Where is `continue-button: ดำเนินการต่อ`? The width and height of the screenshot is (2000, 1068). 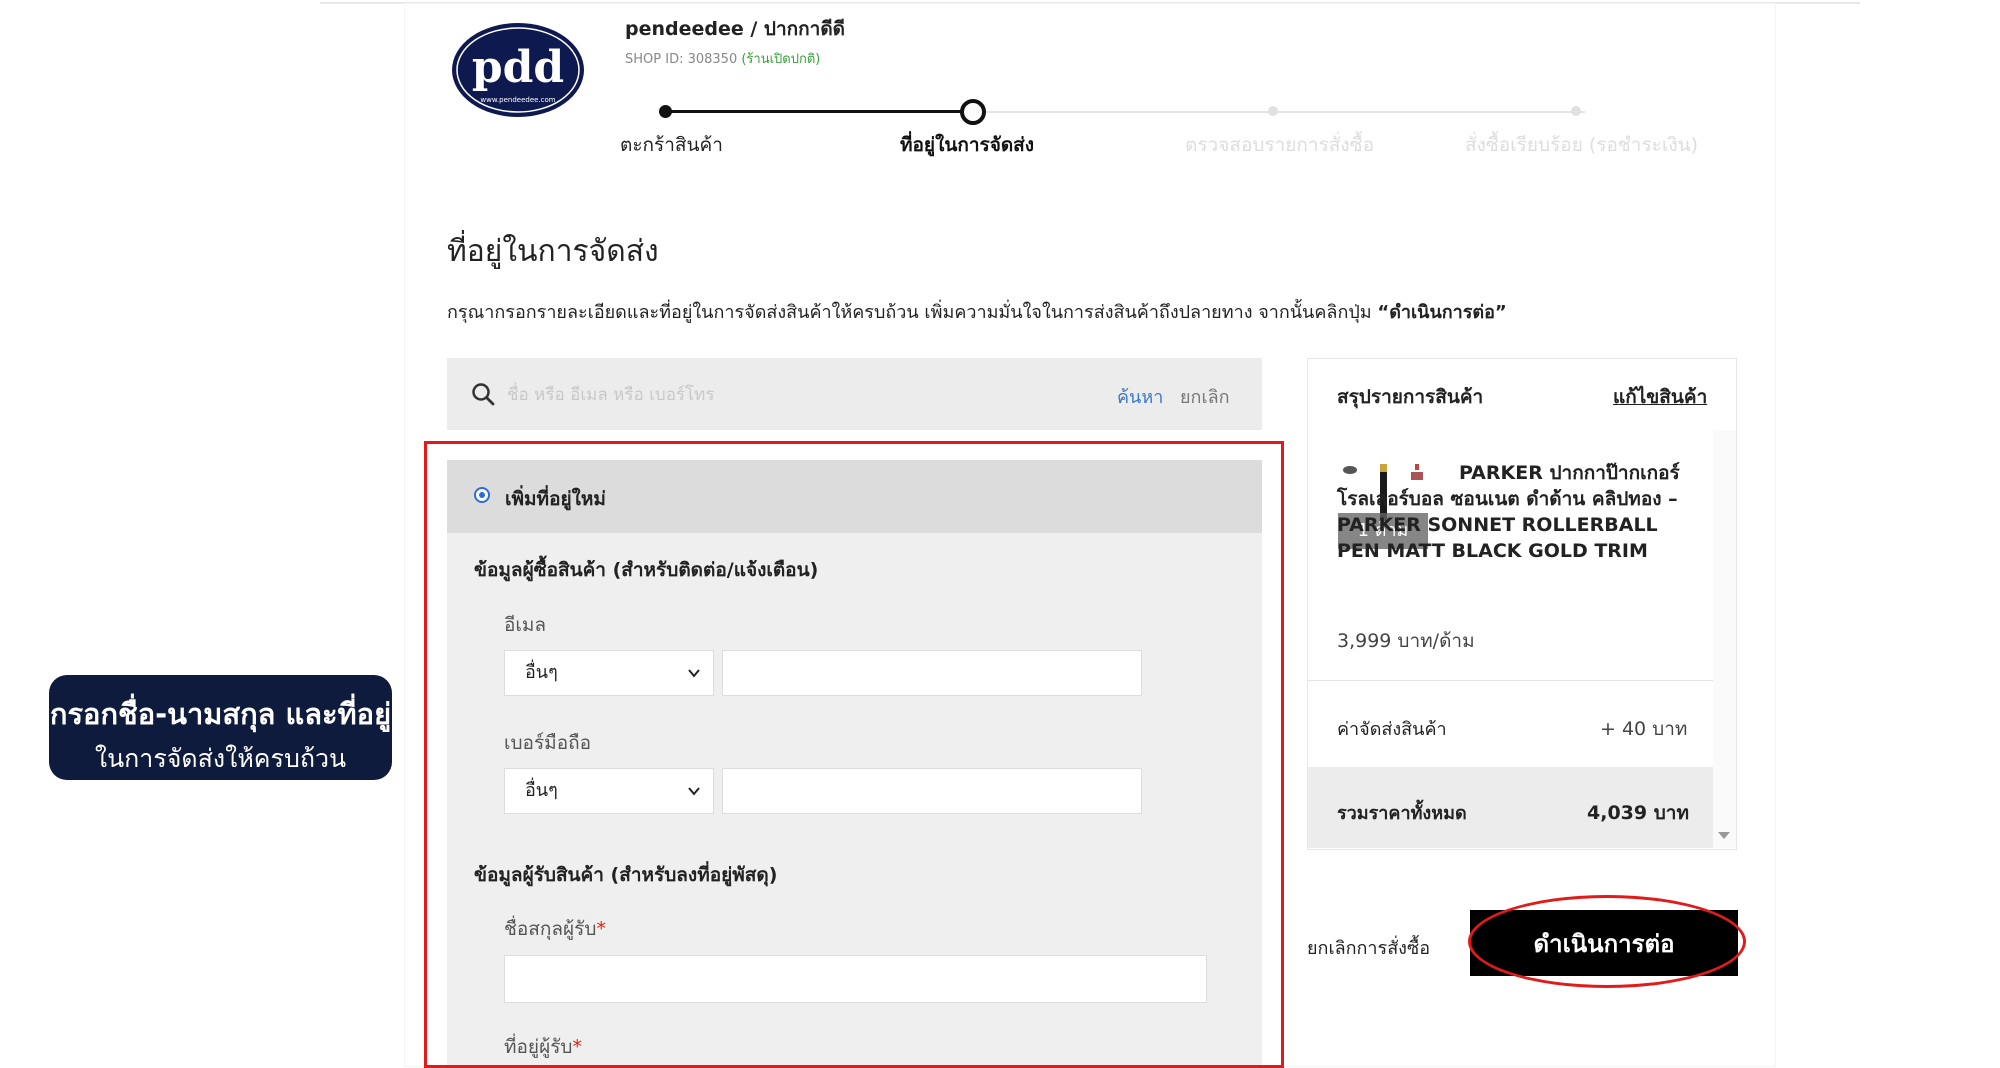 continue-button: ดำเนินการต่อ is located at coordinates (1604, 943).